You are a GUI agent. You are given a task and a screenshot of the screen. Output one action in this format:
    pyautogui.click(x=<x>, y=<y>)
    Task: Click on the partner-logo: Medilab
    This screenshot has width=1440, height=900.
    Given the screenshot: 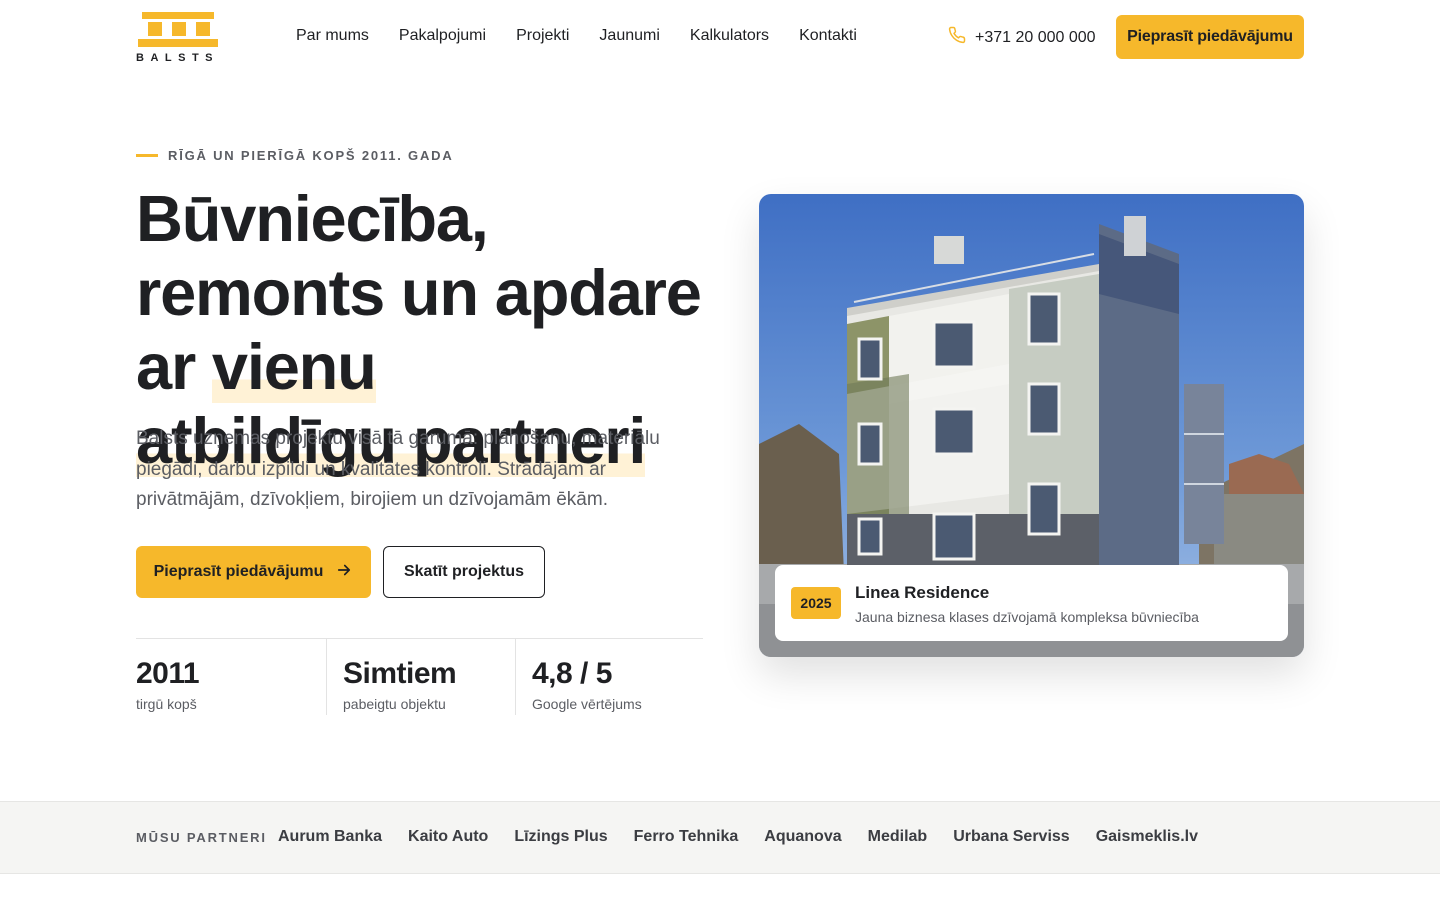 What is the action you would take?
    pyautogui.click(x=897, y=836)
    